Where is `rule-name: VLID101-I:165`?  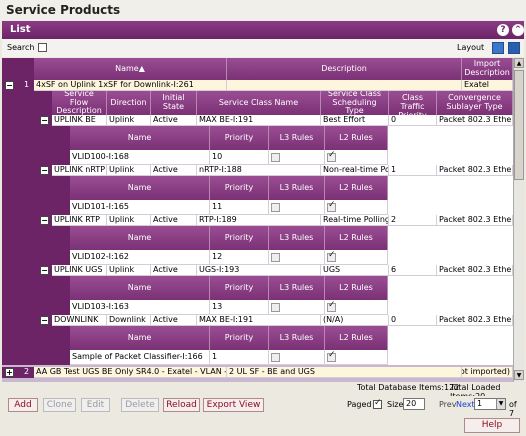 rule-name: VLID101-I:165 is located at coordinates (140, 207).